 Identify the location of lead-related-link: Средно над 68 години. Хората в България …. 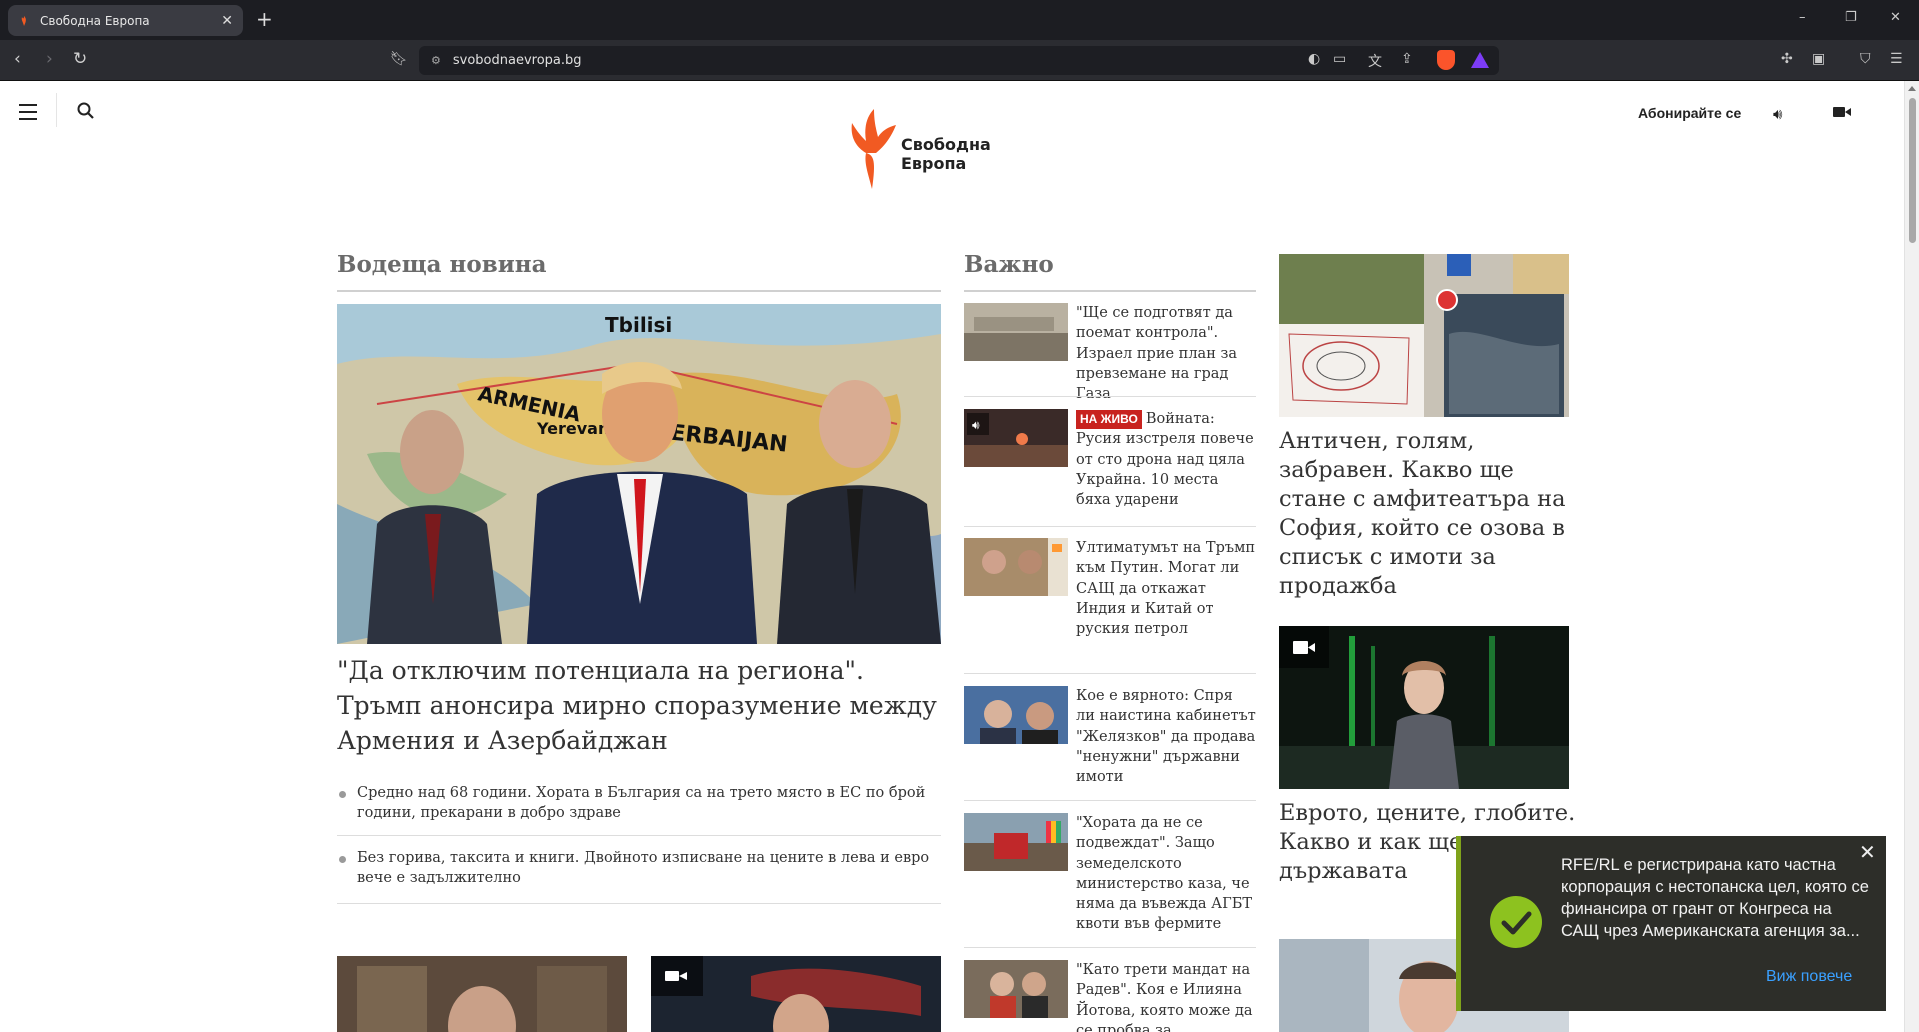
(639, 803).